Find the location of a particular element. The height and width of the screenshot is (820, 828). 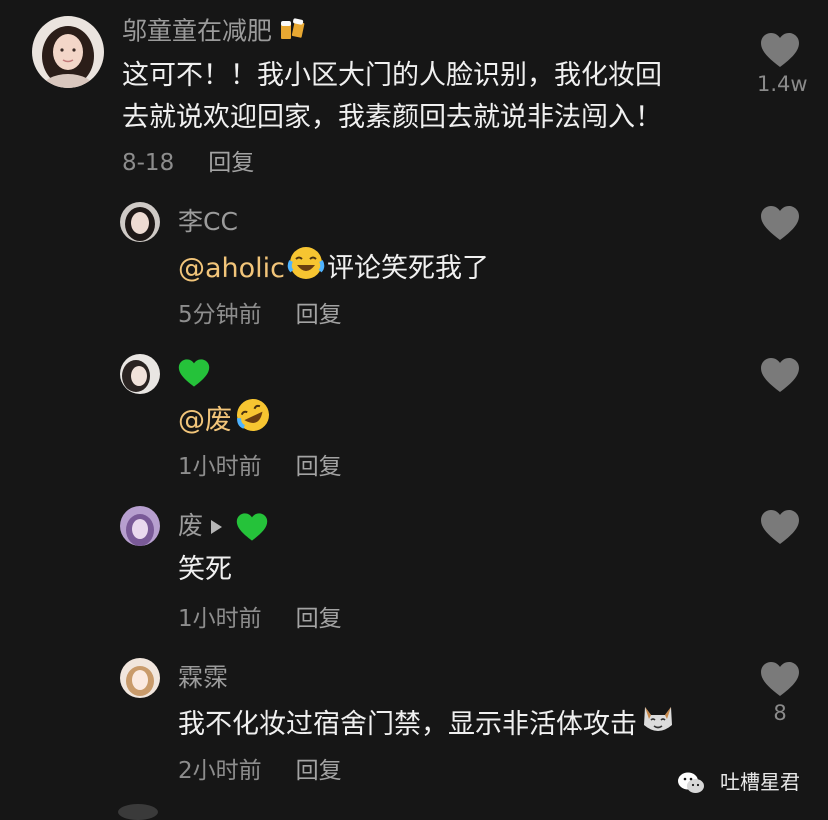

comment-text: @aholic 评论笑死我了 is located at coordinates (333, 269).